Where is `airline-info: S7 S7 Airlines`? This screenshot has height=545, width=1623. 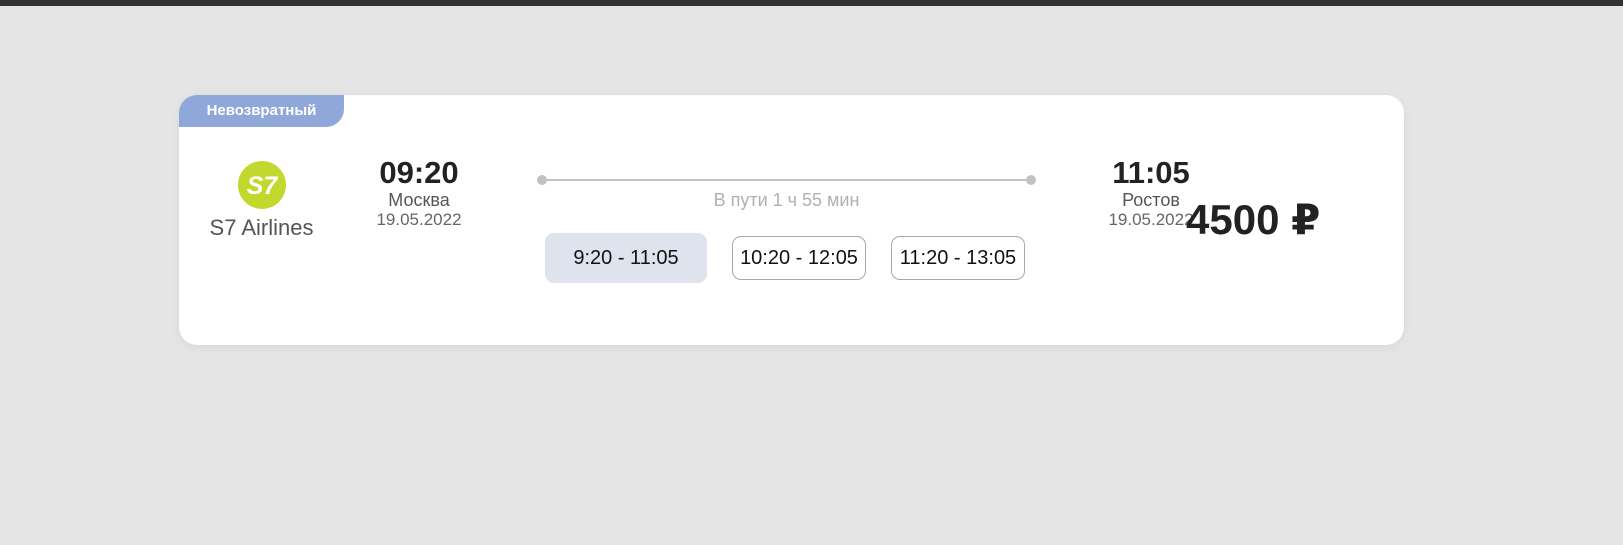 airline-info: S7 S7 Airlines is located at coordinates (261, 201).